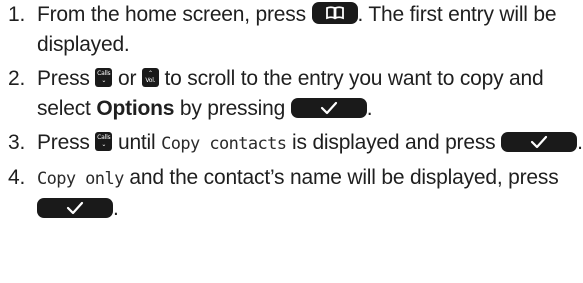 This screenshot has height=283, width=583. What do you see at coordinates (17, 177) in the screenshot?
I see `step-number: 4.` at bounding box center [17, 177].